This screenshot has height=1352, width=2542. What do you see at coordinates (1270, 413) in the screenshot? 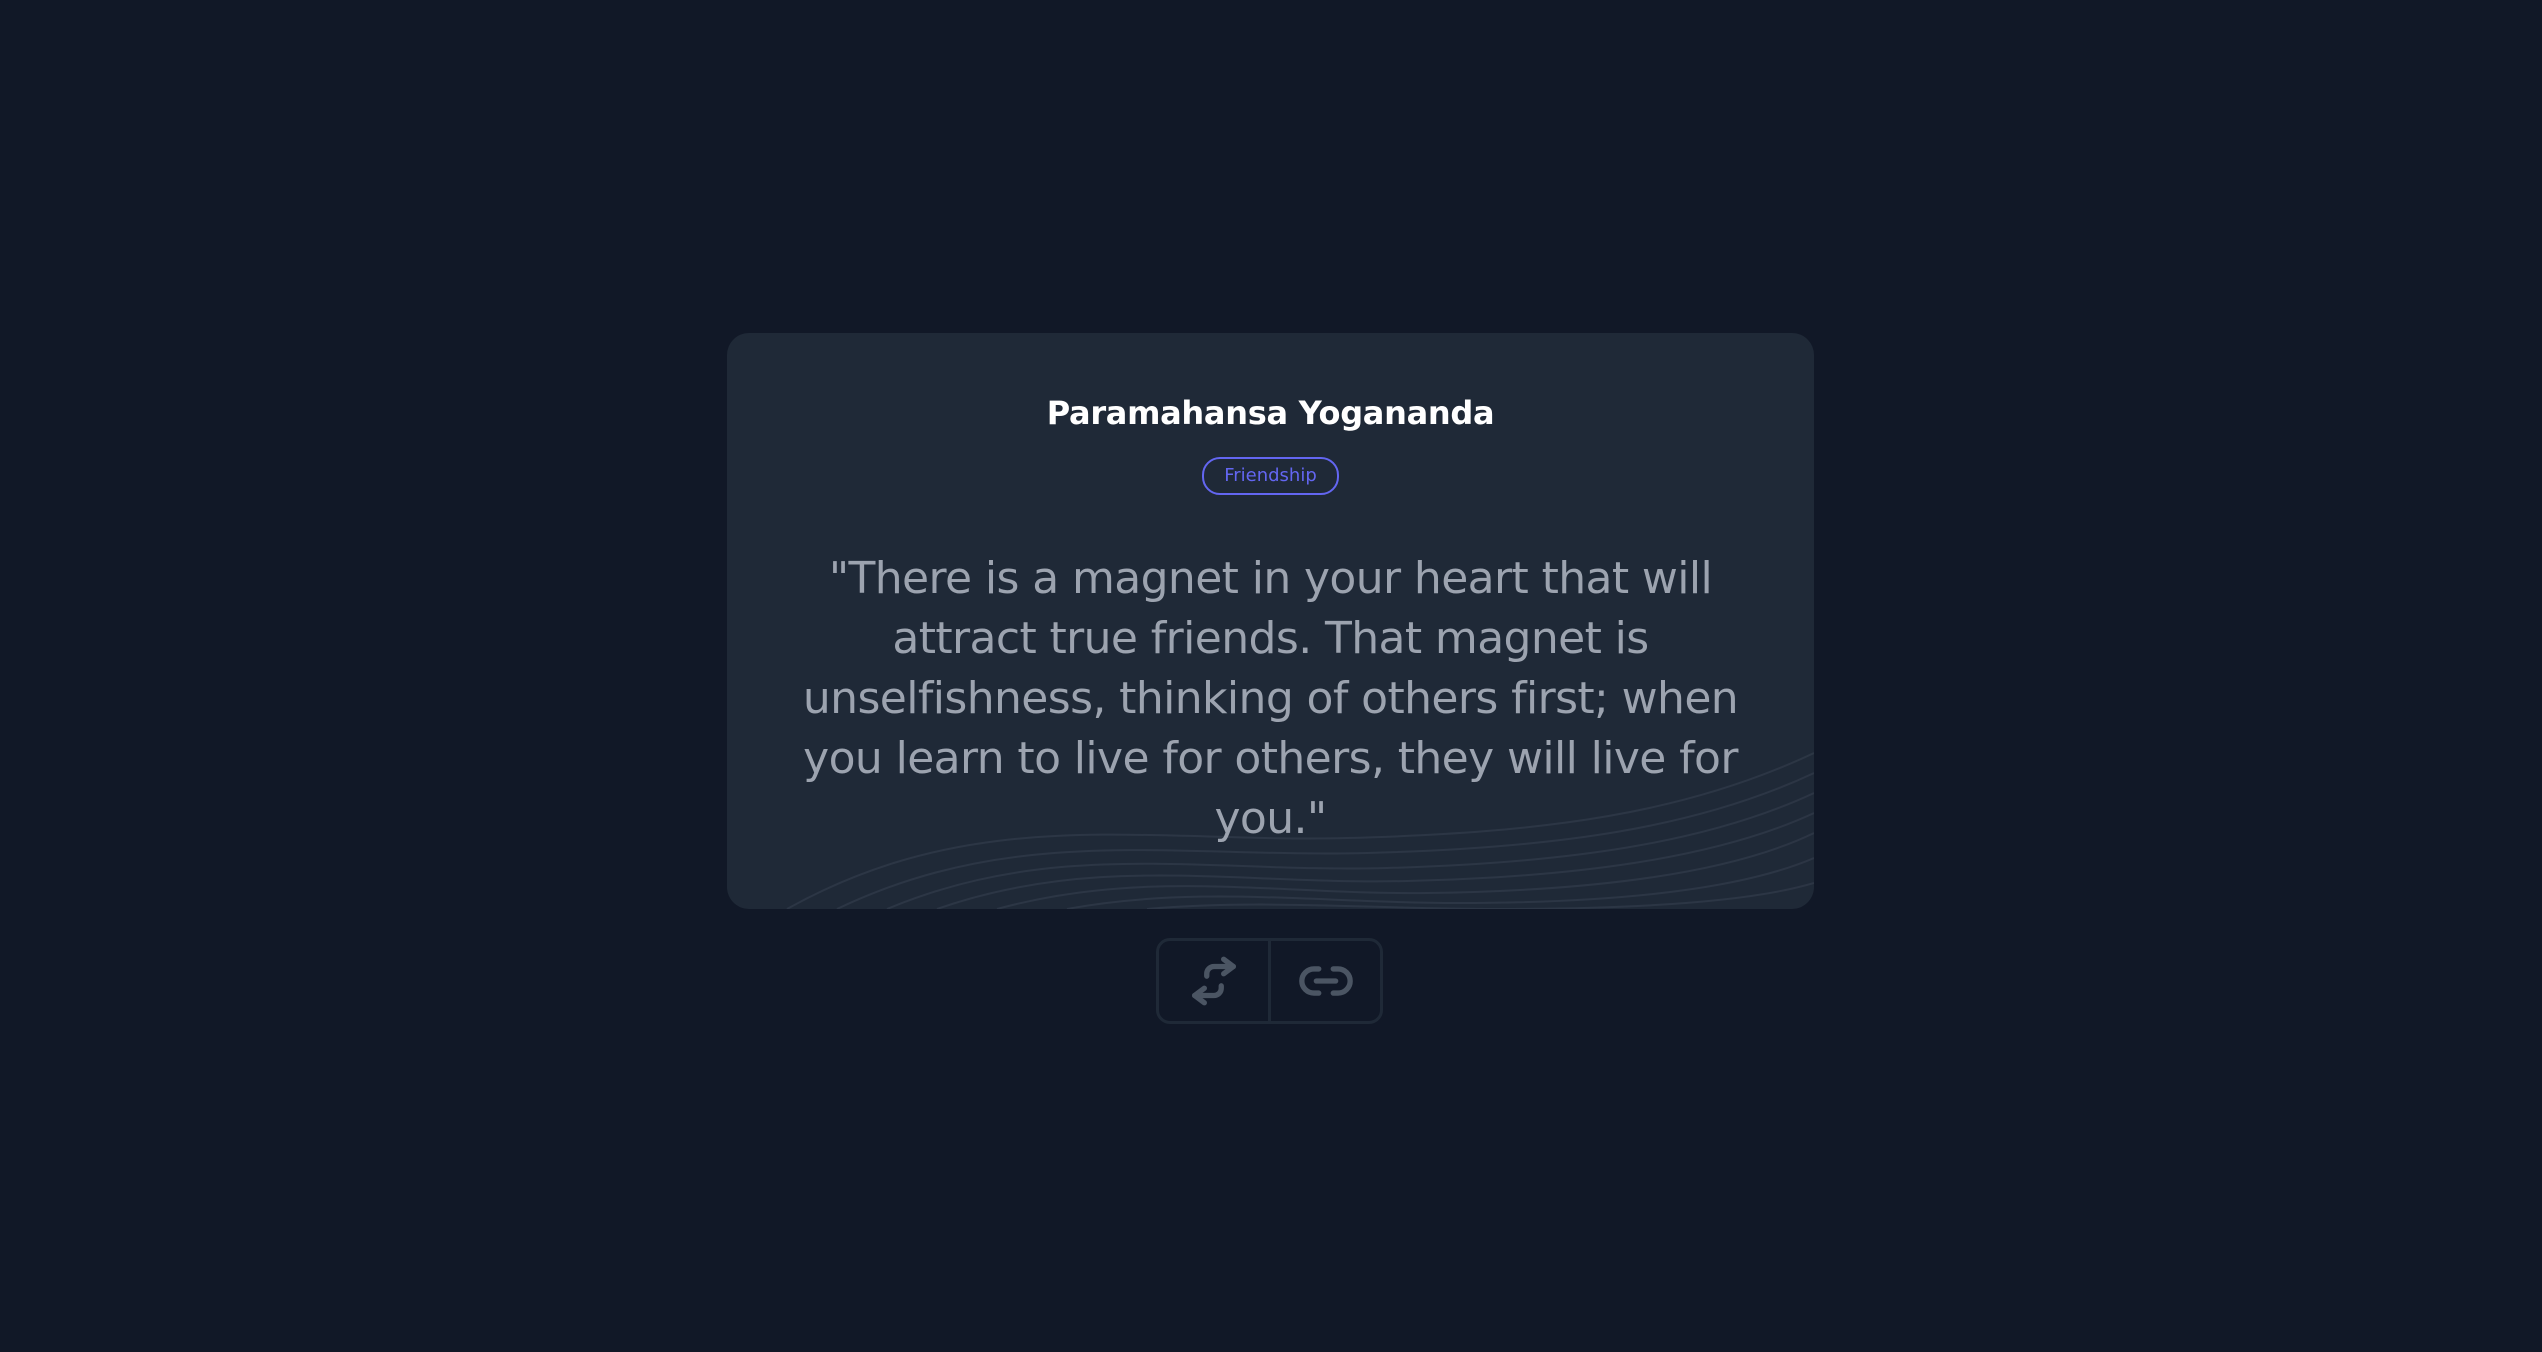
I see `quote-author: Paramahansa Yogananda` at bounding box center [1270, 413].